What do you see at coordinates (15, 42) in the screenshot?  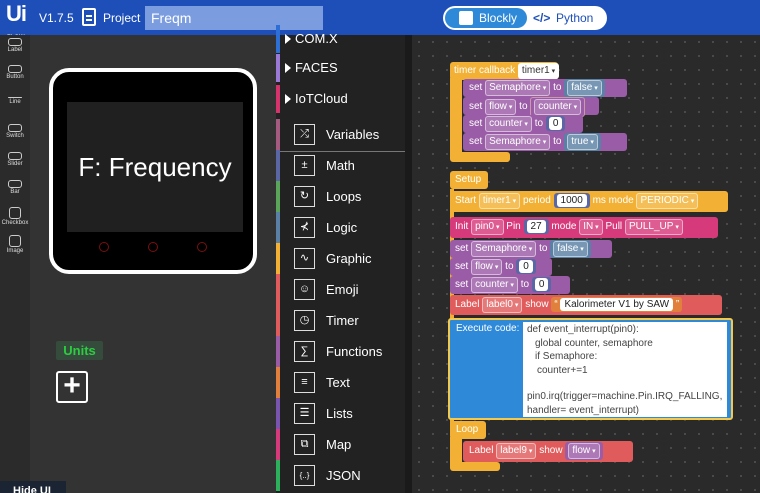 I see `label-icon` at bounding box center [15, 42].